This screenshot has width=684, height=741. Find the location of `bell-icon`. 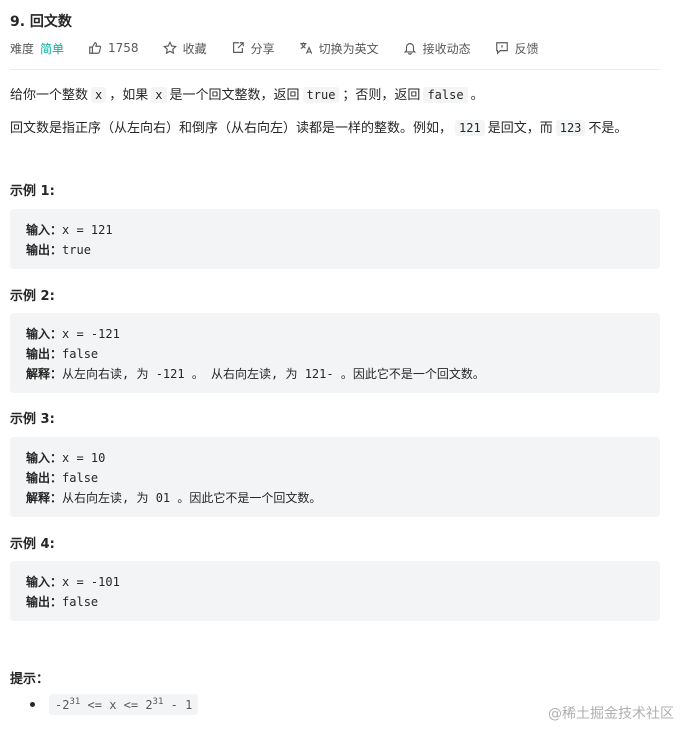

bell-icon is located at coordinates (409, 49).